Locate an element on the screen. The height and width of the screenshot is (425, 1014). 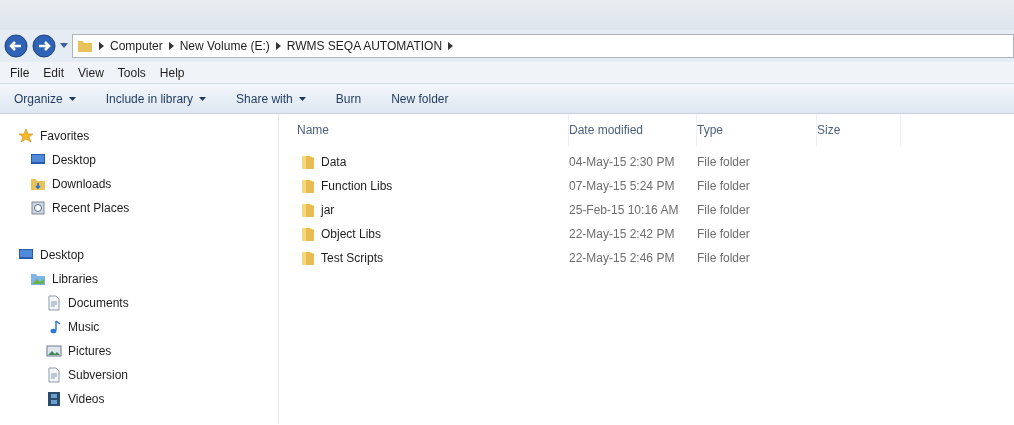
star-icon is located at coordinates (26, 136).